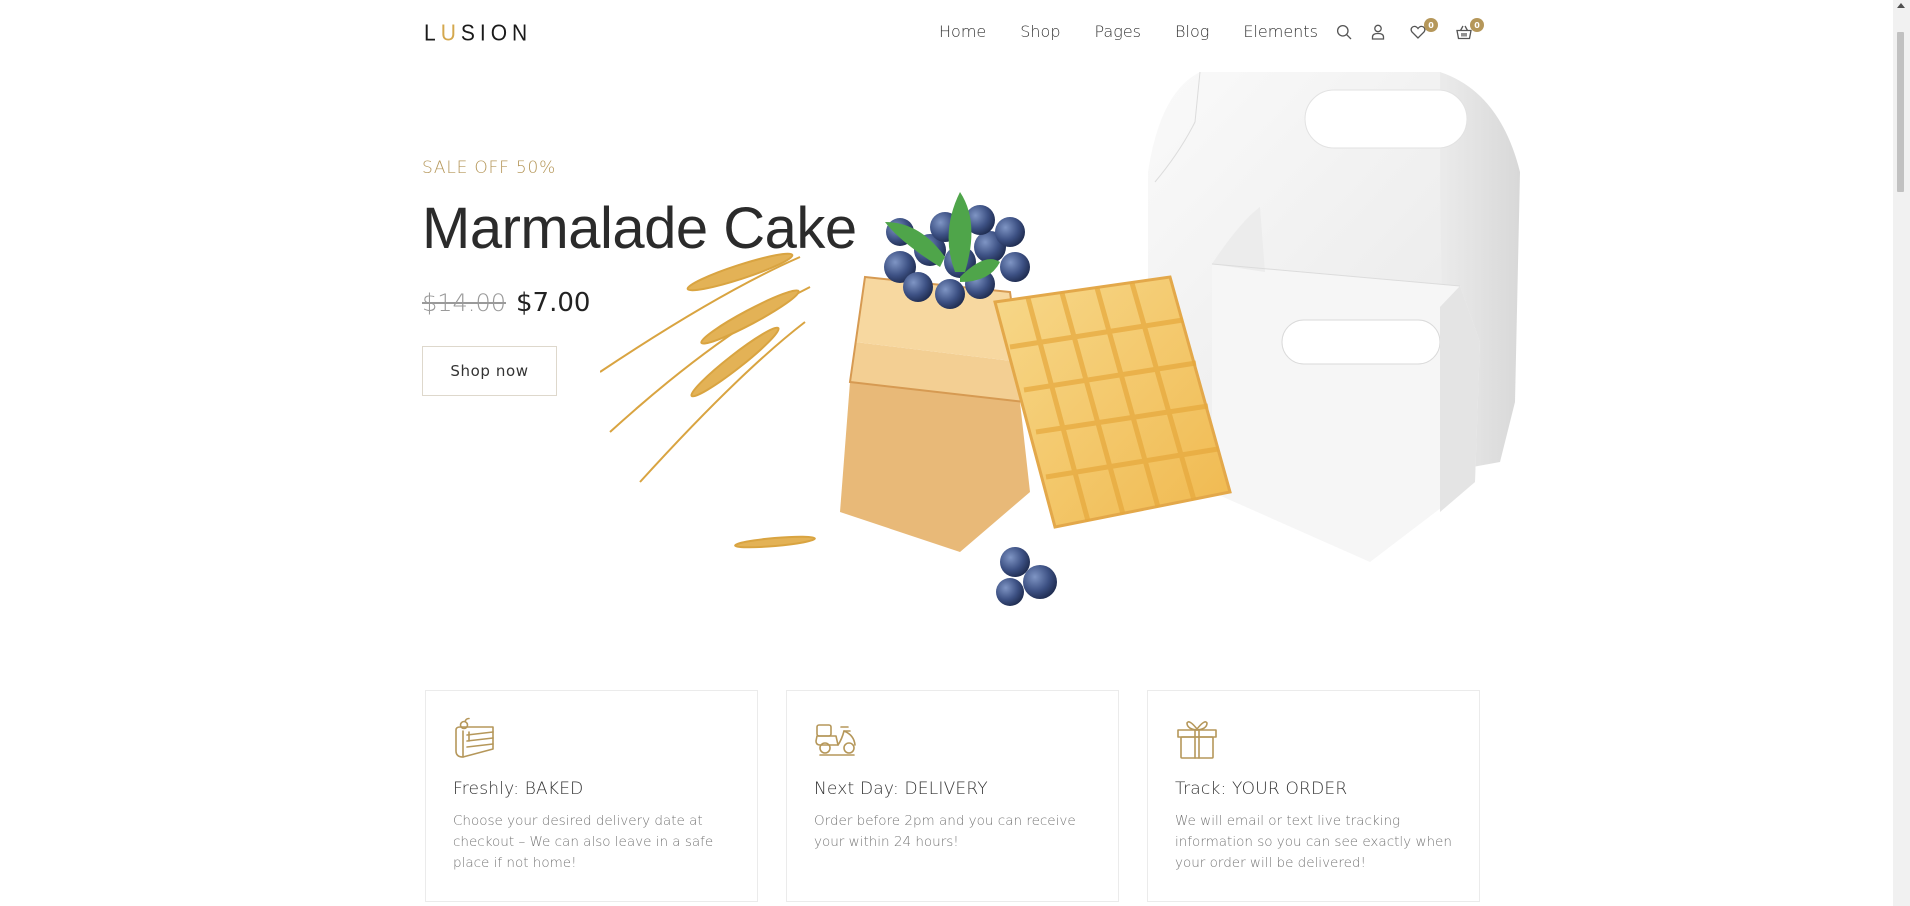 The image size is (1910, 906). Describe the element at coordinates (1145, 31) in the screenshot. I see `main-nav: Home Shop Pages Blog Elements` at that location.